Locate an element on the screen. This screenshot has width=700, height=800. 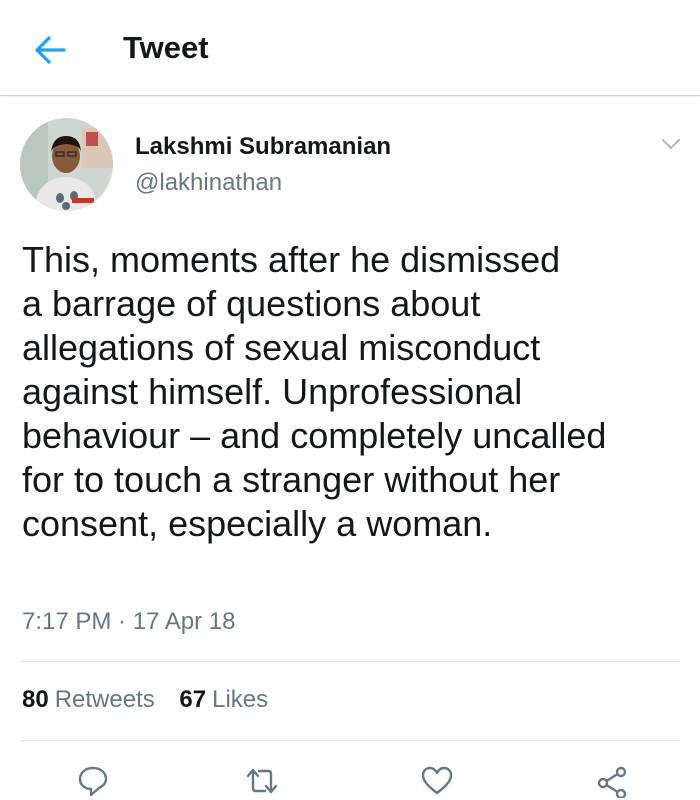
tweet-stats: 80 Retweets 67 Likes is located at coordinates (154, 700).